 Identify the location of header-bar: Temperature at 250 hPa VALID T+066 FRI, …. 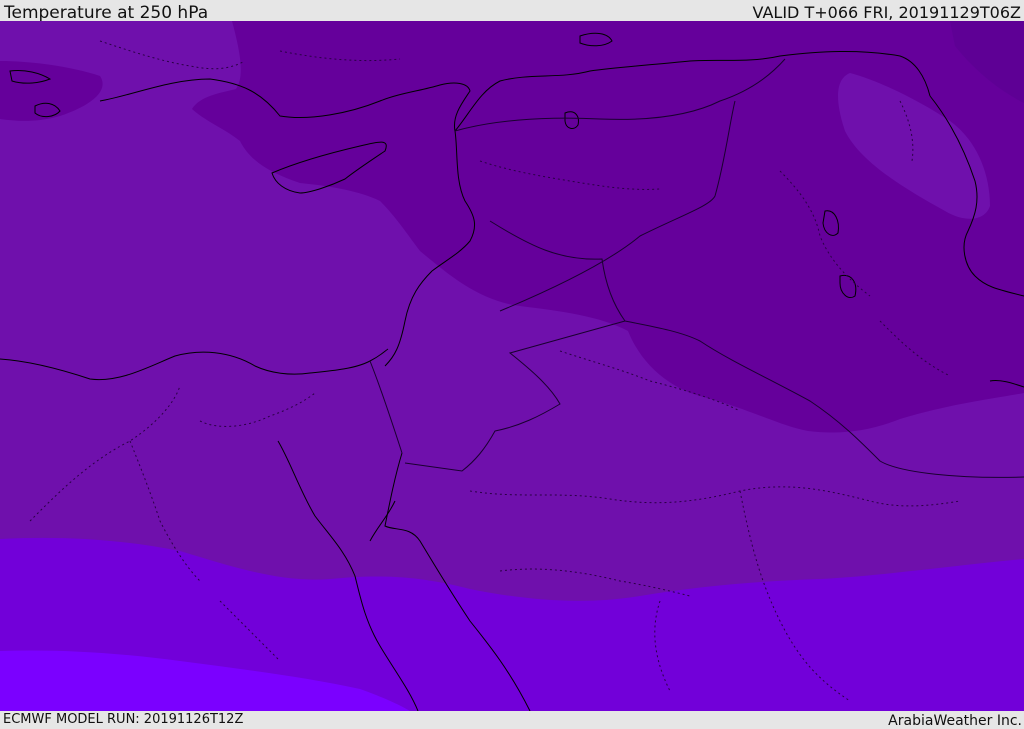
(512, 11).